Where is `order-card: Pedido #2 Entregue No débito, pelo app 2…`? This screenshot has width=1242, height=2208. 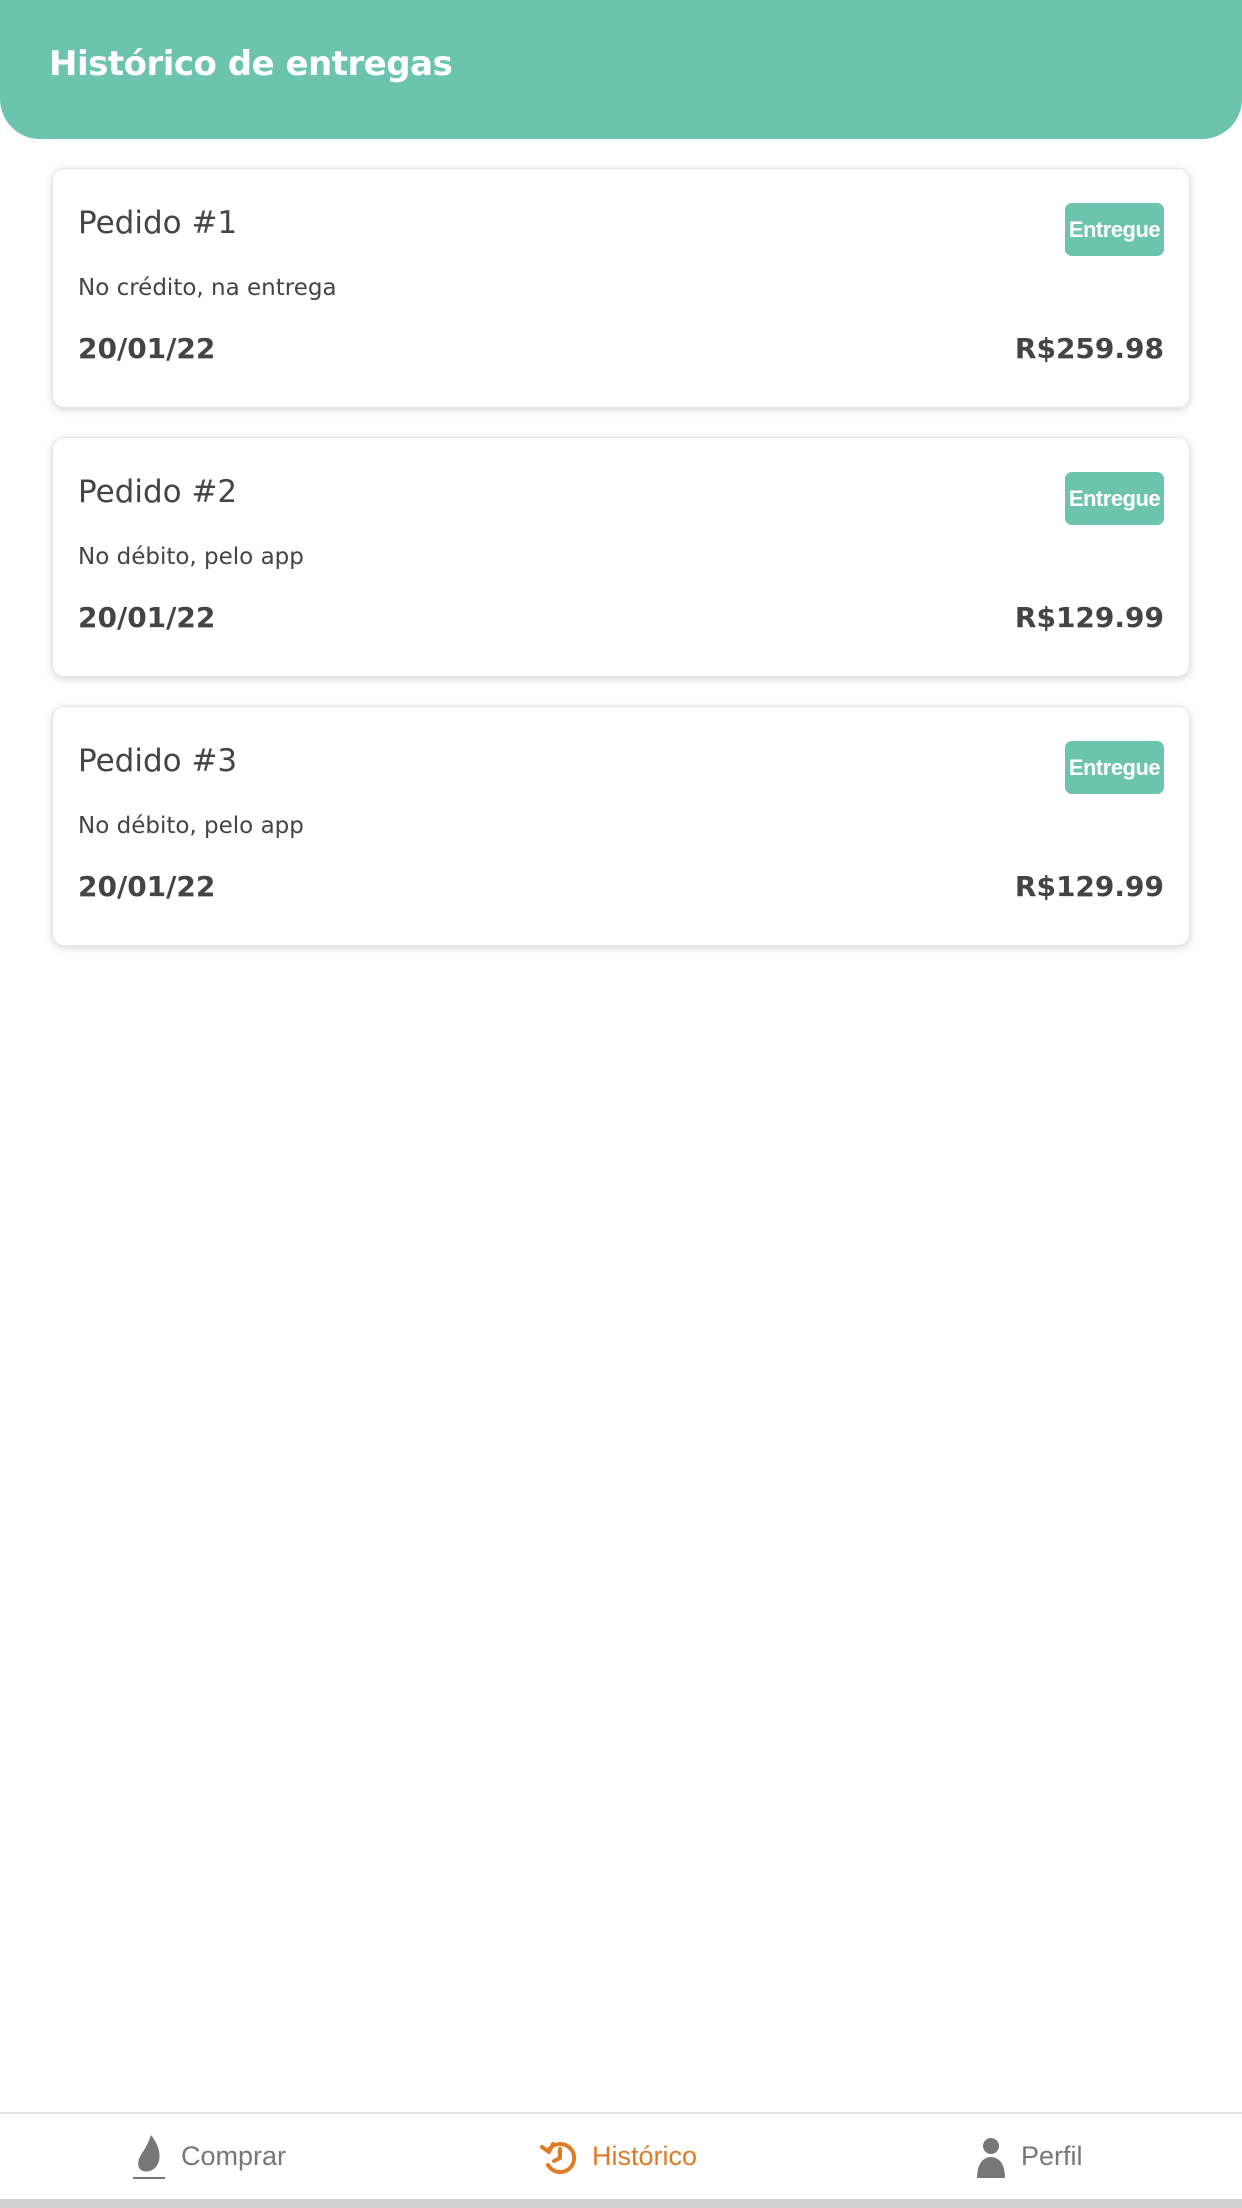 order-card: Pedido #2 Entregue No débito, pelo app 2… is located at coordinates (621, 557).